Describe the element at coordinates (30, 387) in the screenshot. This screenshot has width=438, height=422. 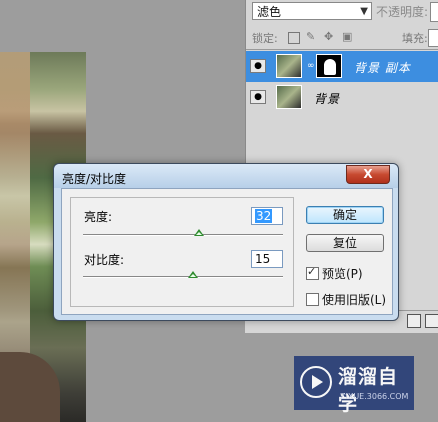
I see `photo-detail` at that location.